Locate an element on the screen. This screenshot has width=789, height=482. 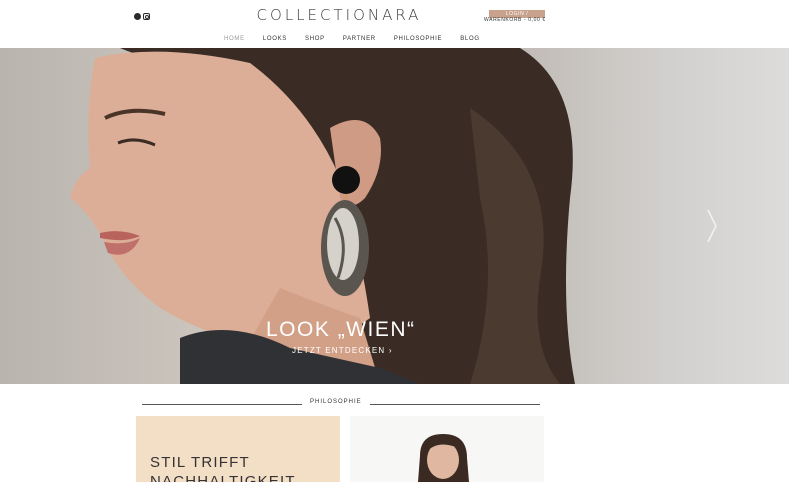
pinterest-icon is located at coordinates (137, 16).